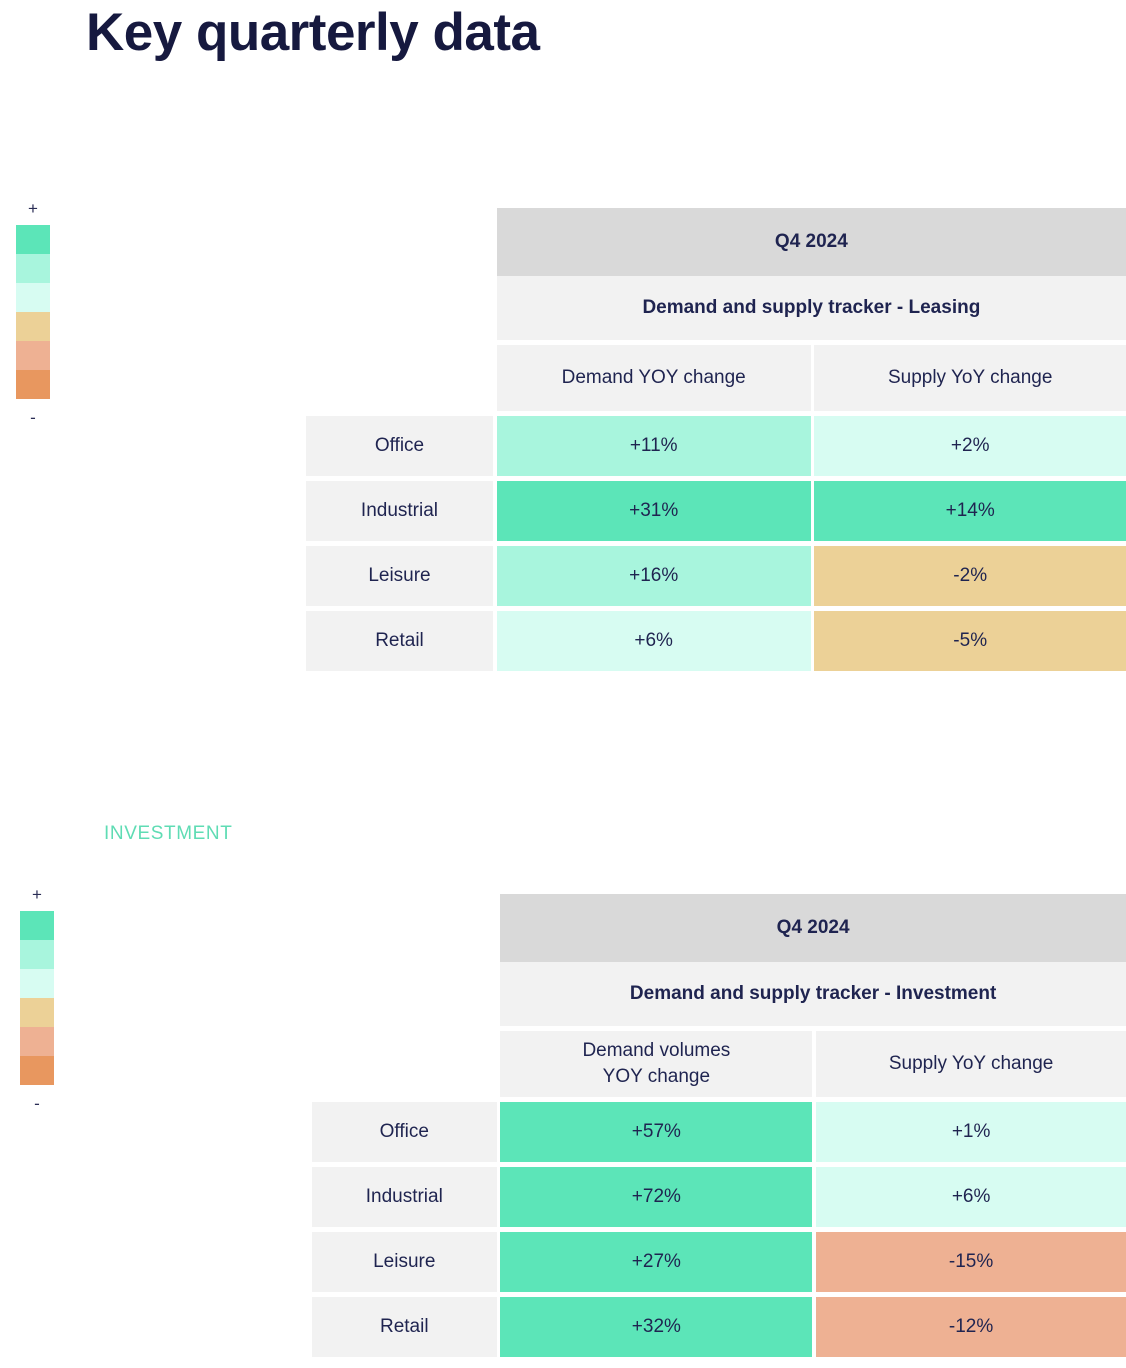  What do you see at coordinates (656, 1327) in the screenshot?
I see `value-cell-demand: +32%` at bounding box center [656, 1327].